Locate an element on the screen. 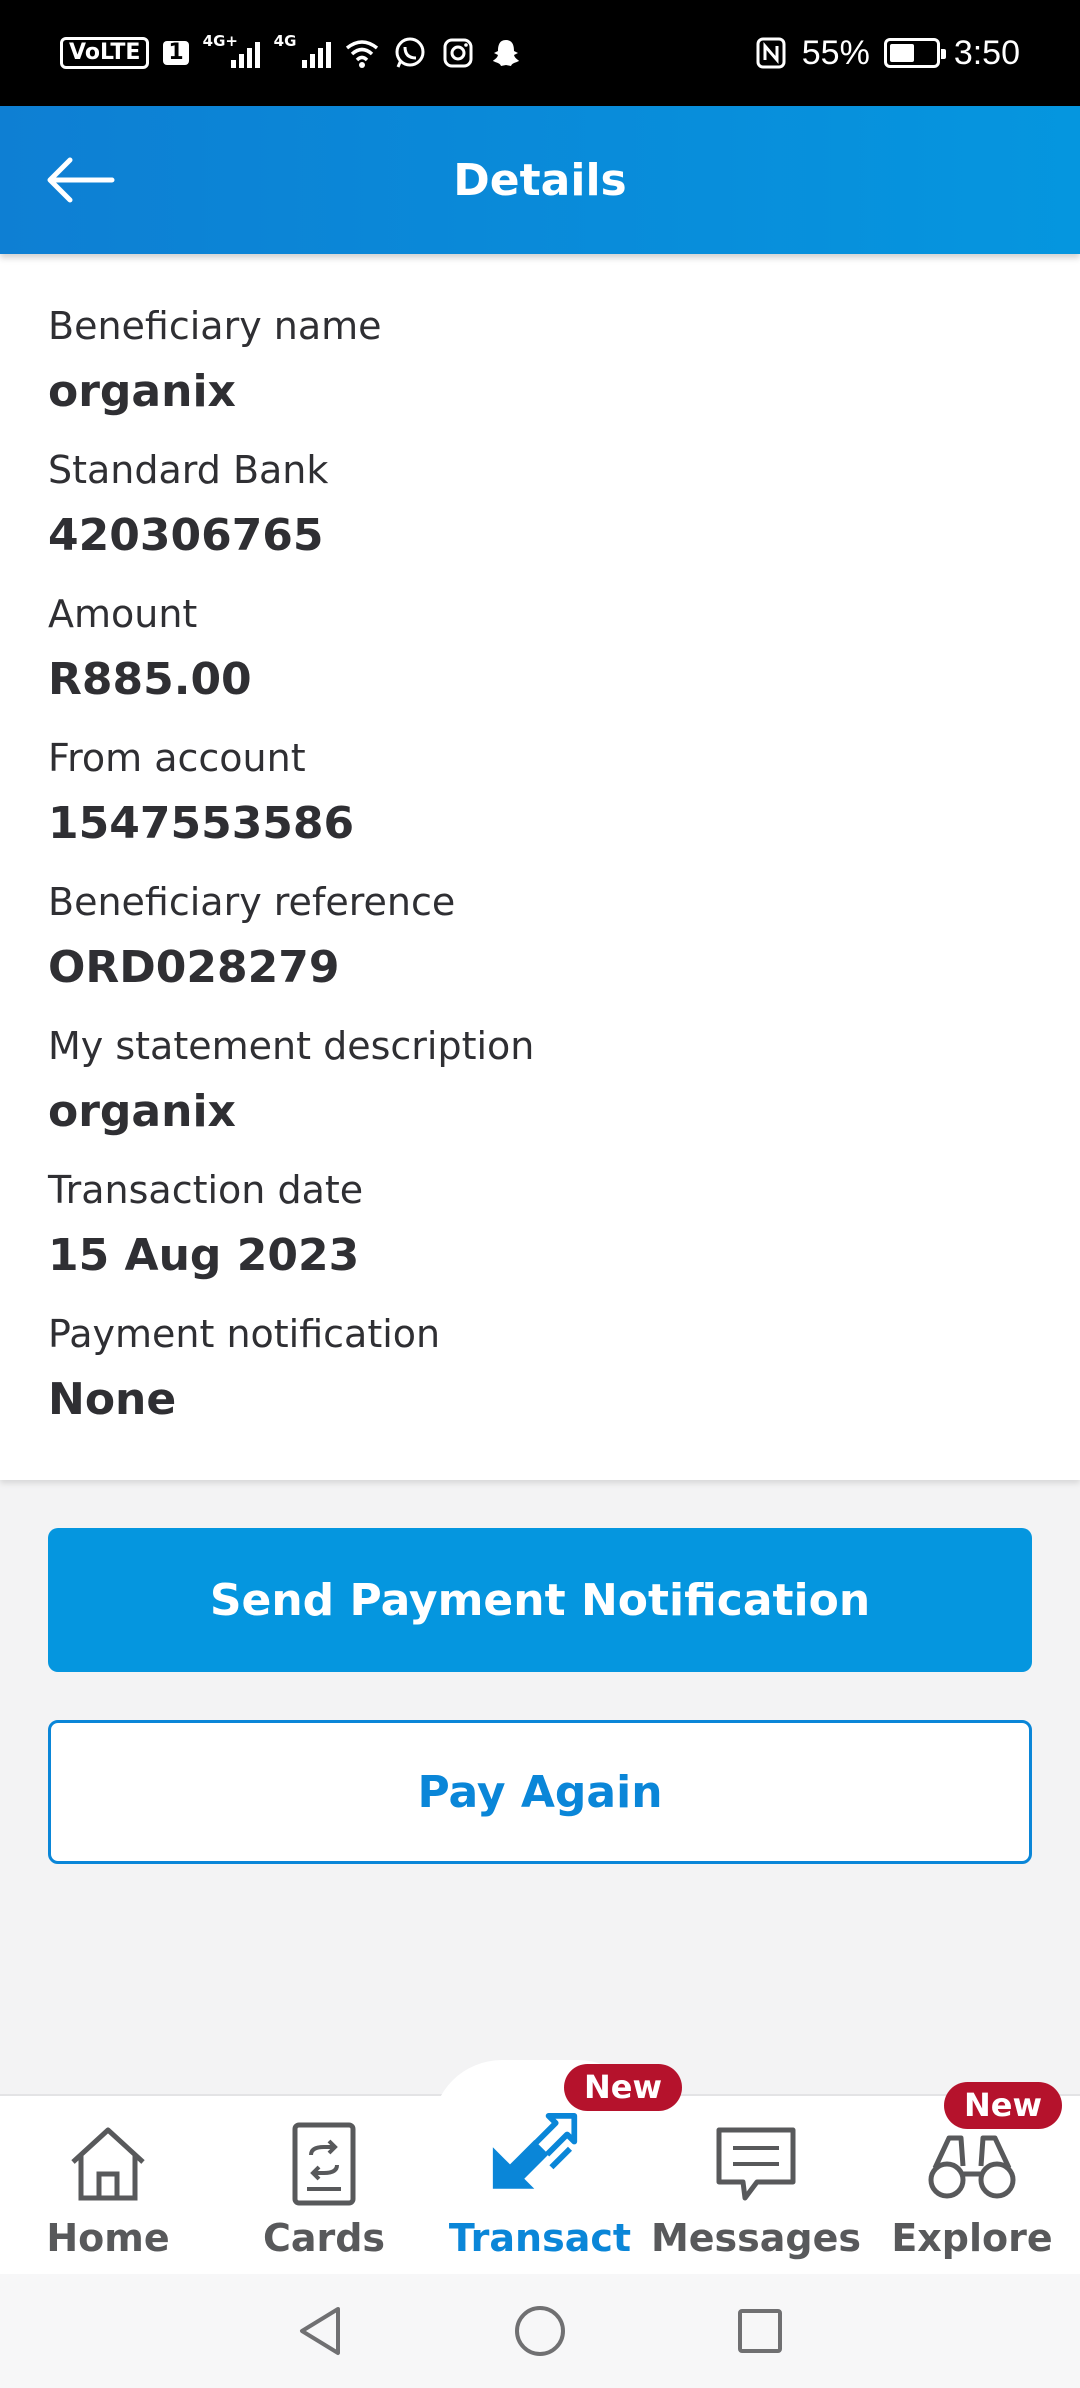  detail-row: My statement description organix is located at coordinates (540, 1086).